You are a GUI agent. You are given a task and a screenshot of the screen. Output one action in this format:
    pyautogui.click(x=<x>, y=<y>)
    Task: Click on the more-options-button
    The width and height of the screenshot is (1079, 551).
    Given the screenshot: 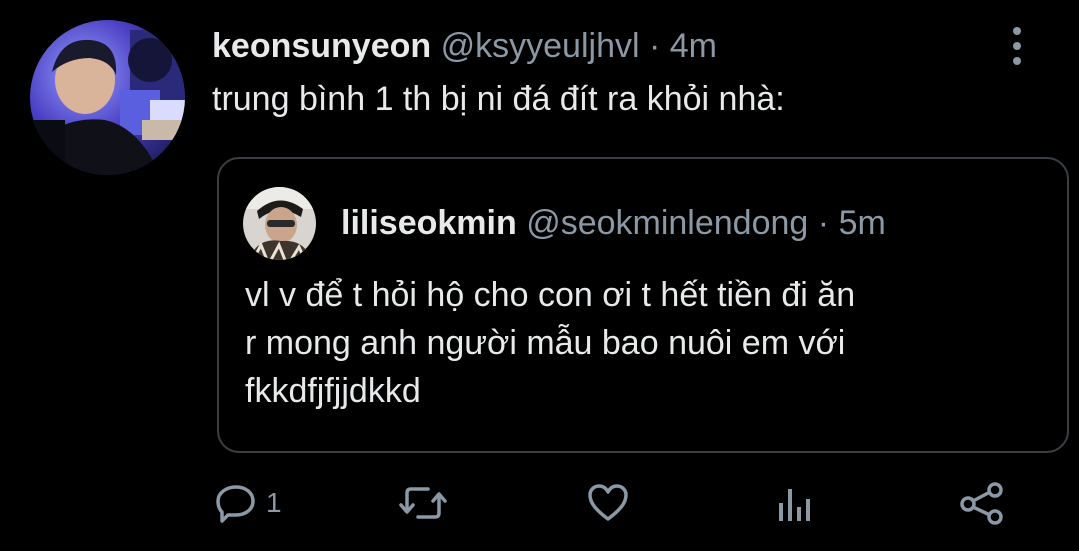 What is the action you would take?
    pyautogui.click(x=1017, y=46)
    